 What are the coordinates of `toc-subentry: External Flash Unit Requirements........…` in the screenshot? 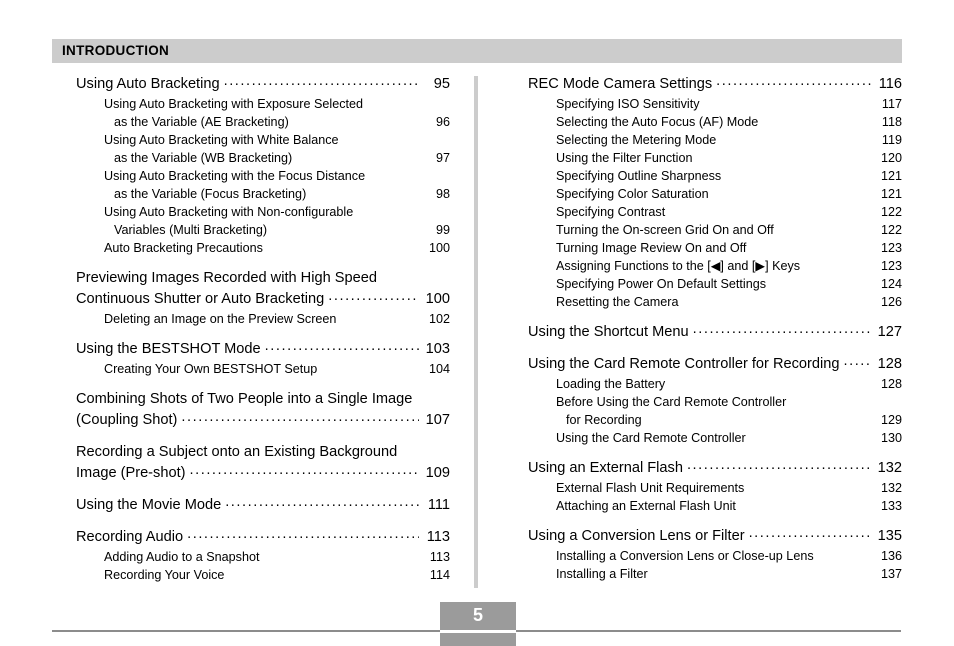 It's located at (715, 488).